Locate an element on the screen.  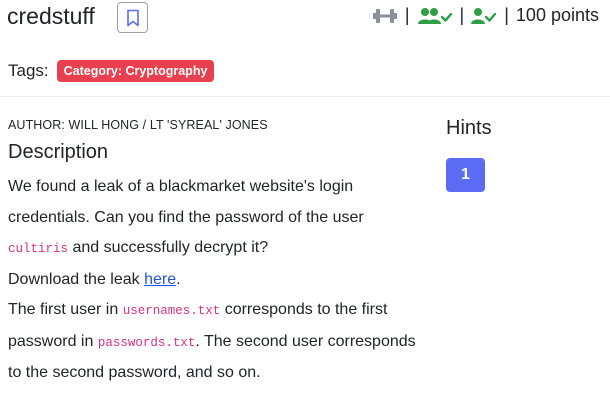
challenge-stats: | | | 100 points is located at coordinates (485, 15).